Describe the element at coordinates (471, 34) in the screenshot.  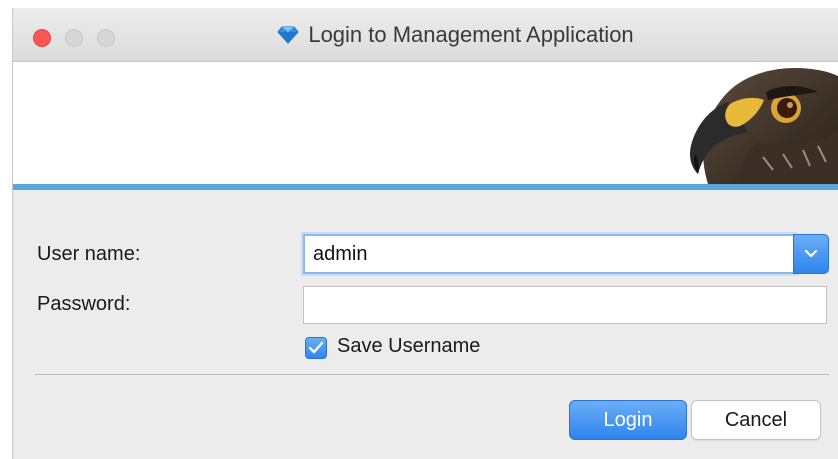
I see `window-title: Login to Management Application` at that location.